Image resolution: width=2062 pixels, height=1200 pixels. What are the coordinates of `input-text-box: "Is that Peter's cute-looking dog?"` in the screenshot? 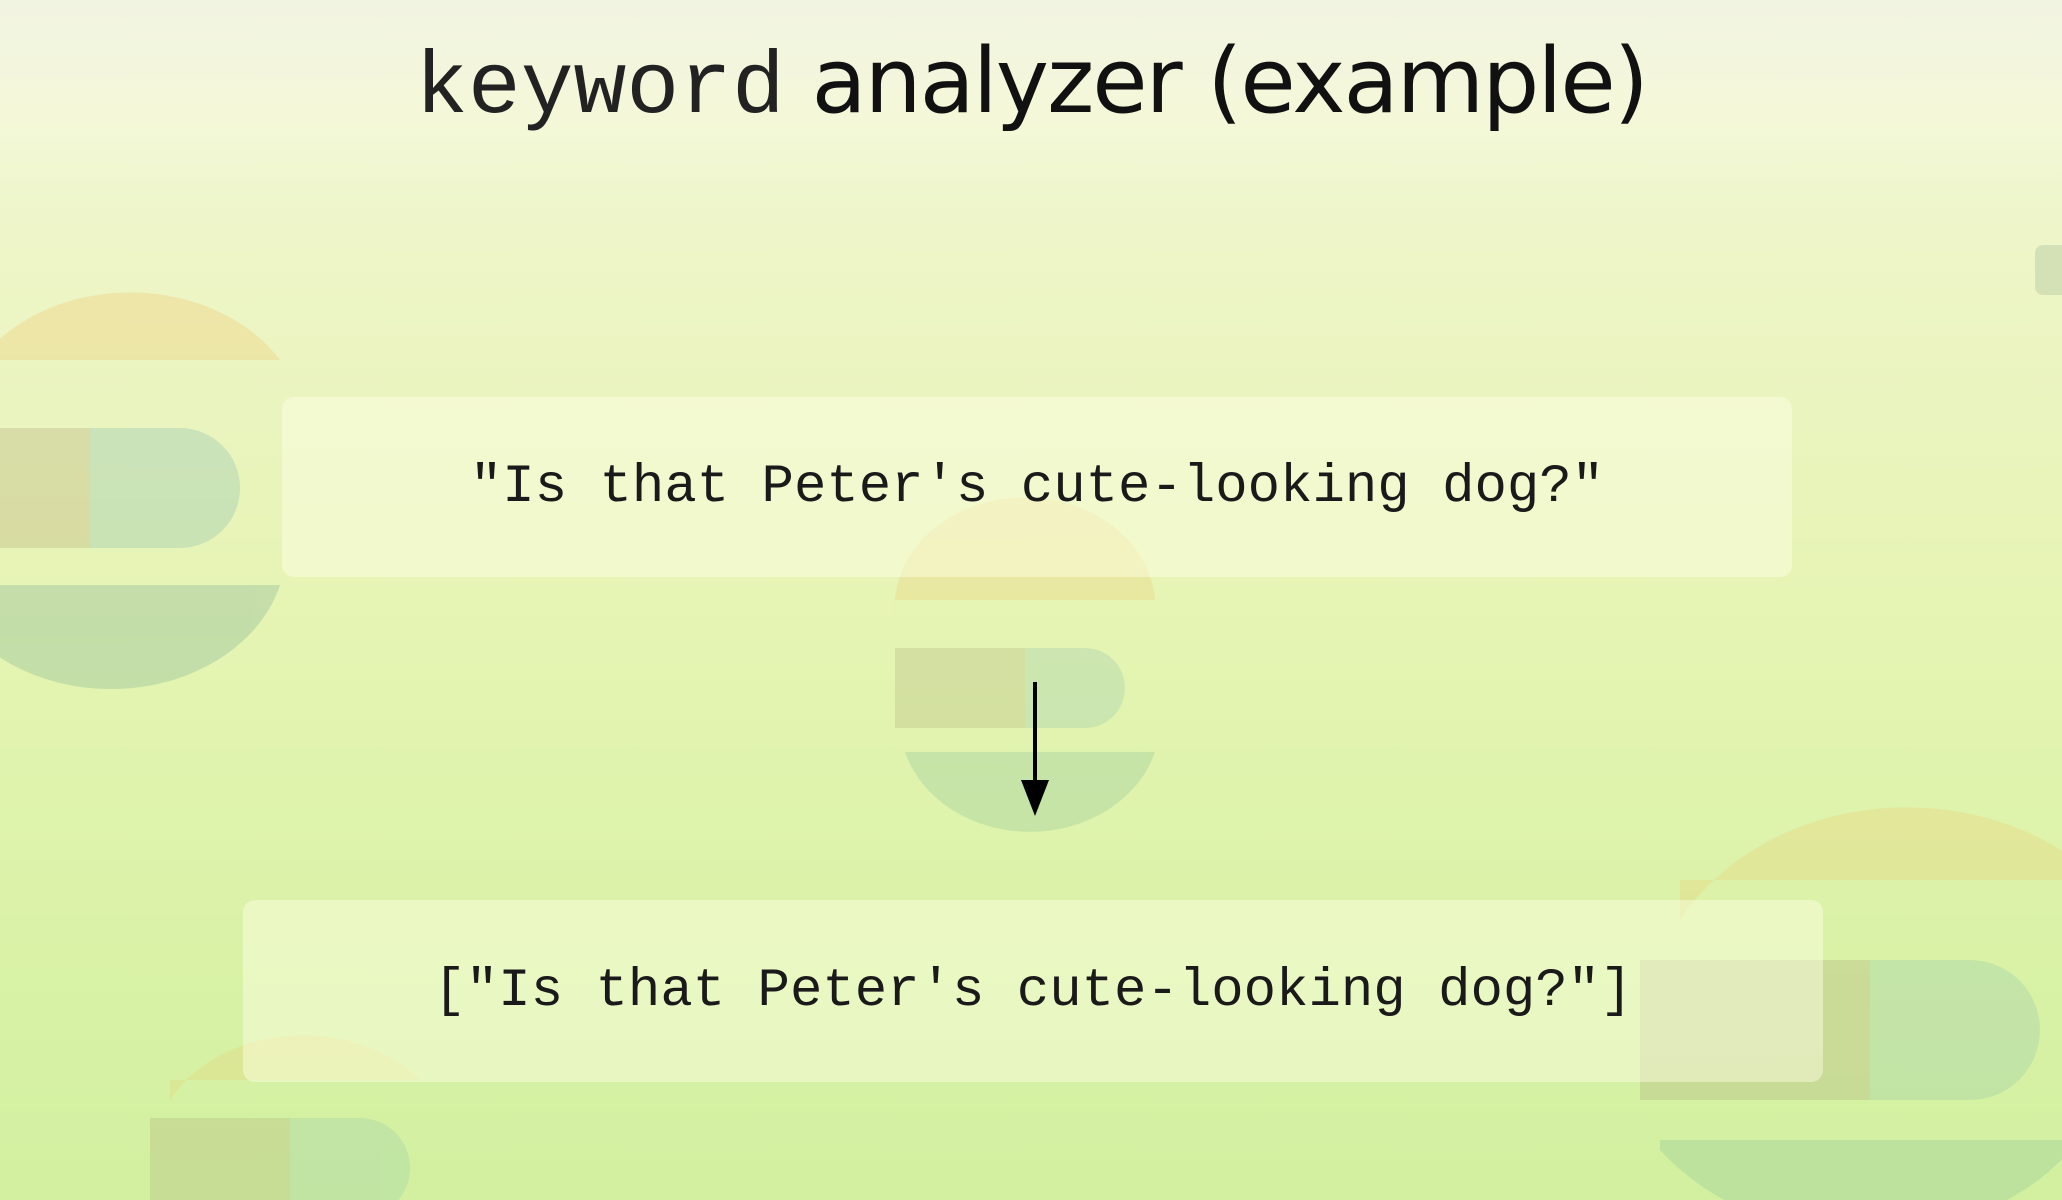 It's located at (1037, 487).